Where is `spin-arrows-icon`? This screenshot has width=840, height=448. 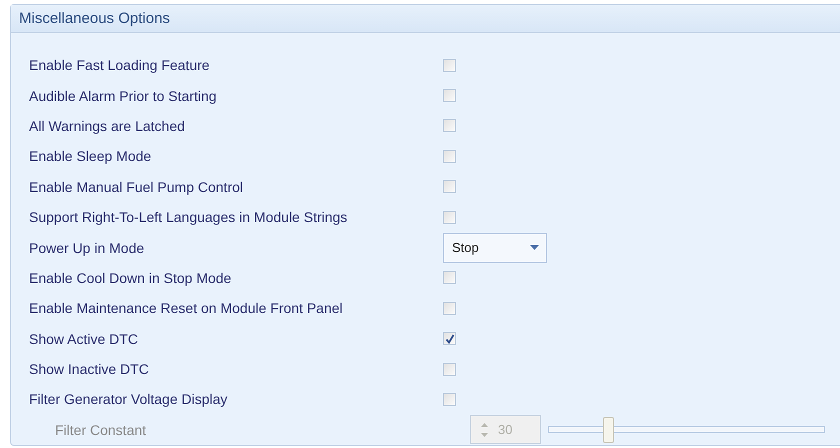
spin-arrows-icon is located at coordinates (484, 430).